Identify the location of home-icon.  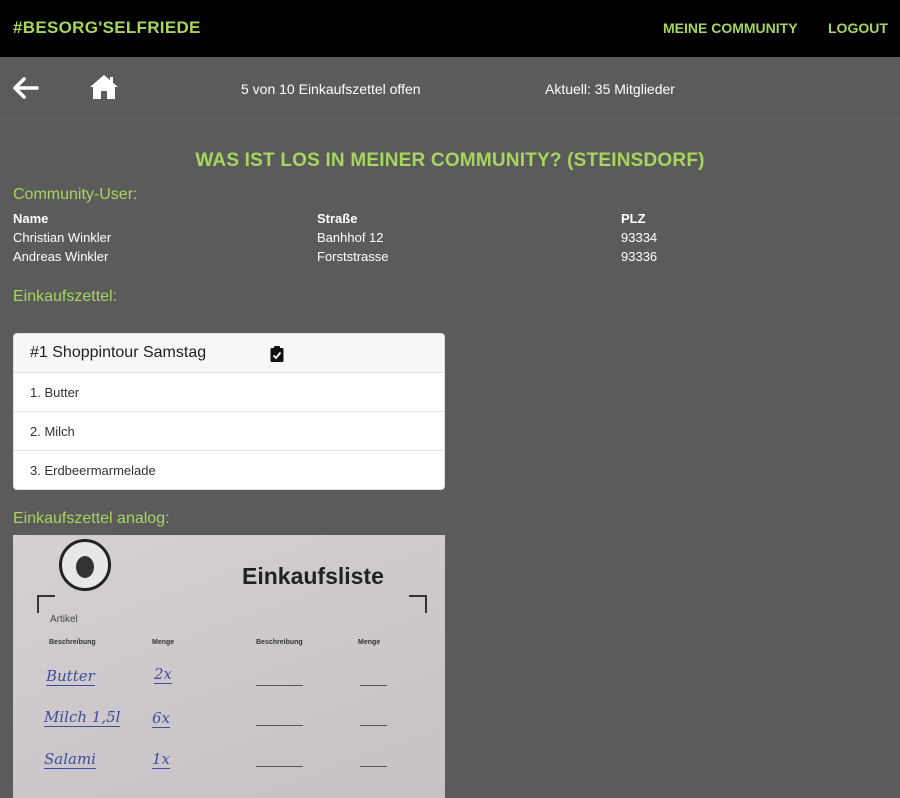
(104, 87).